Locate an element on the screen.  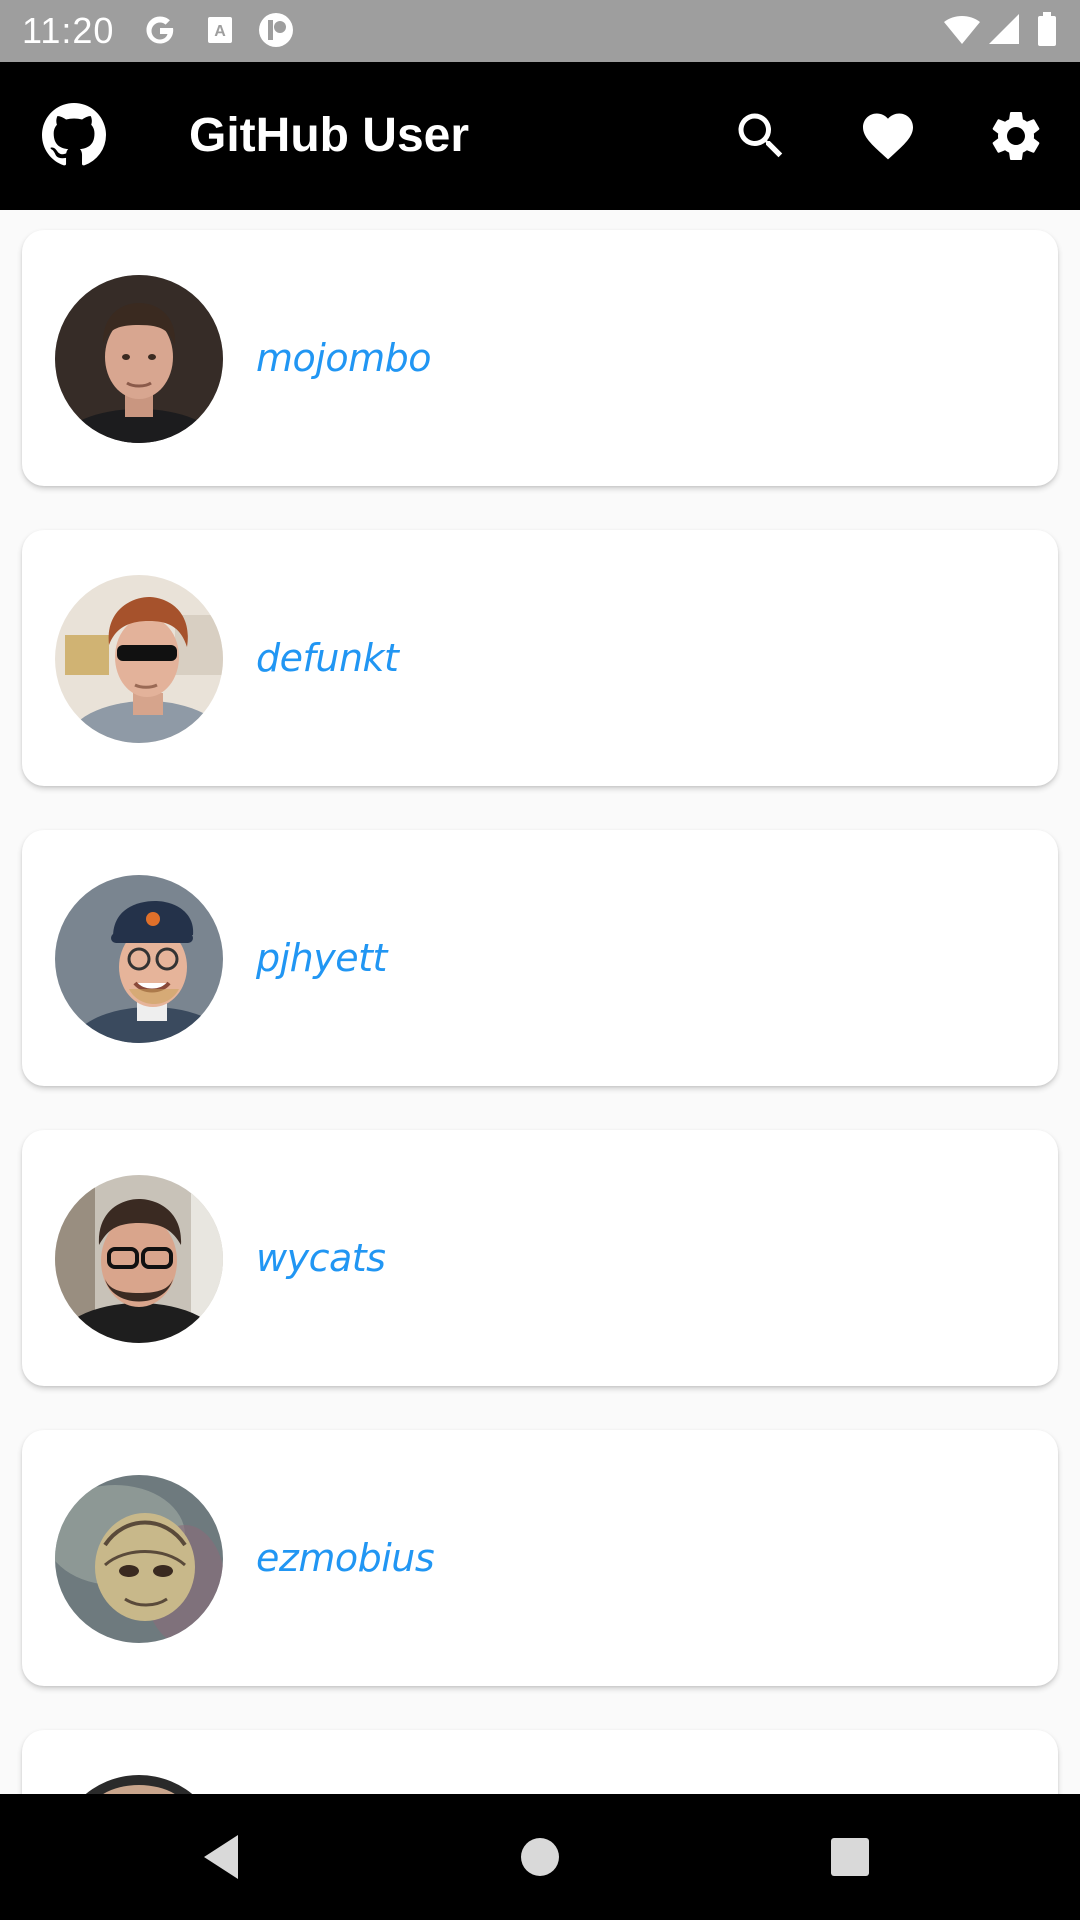
svg-text: A is located at coordinates (220, 31).